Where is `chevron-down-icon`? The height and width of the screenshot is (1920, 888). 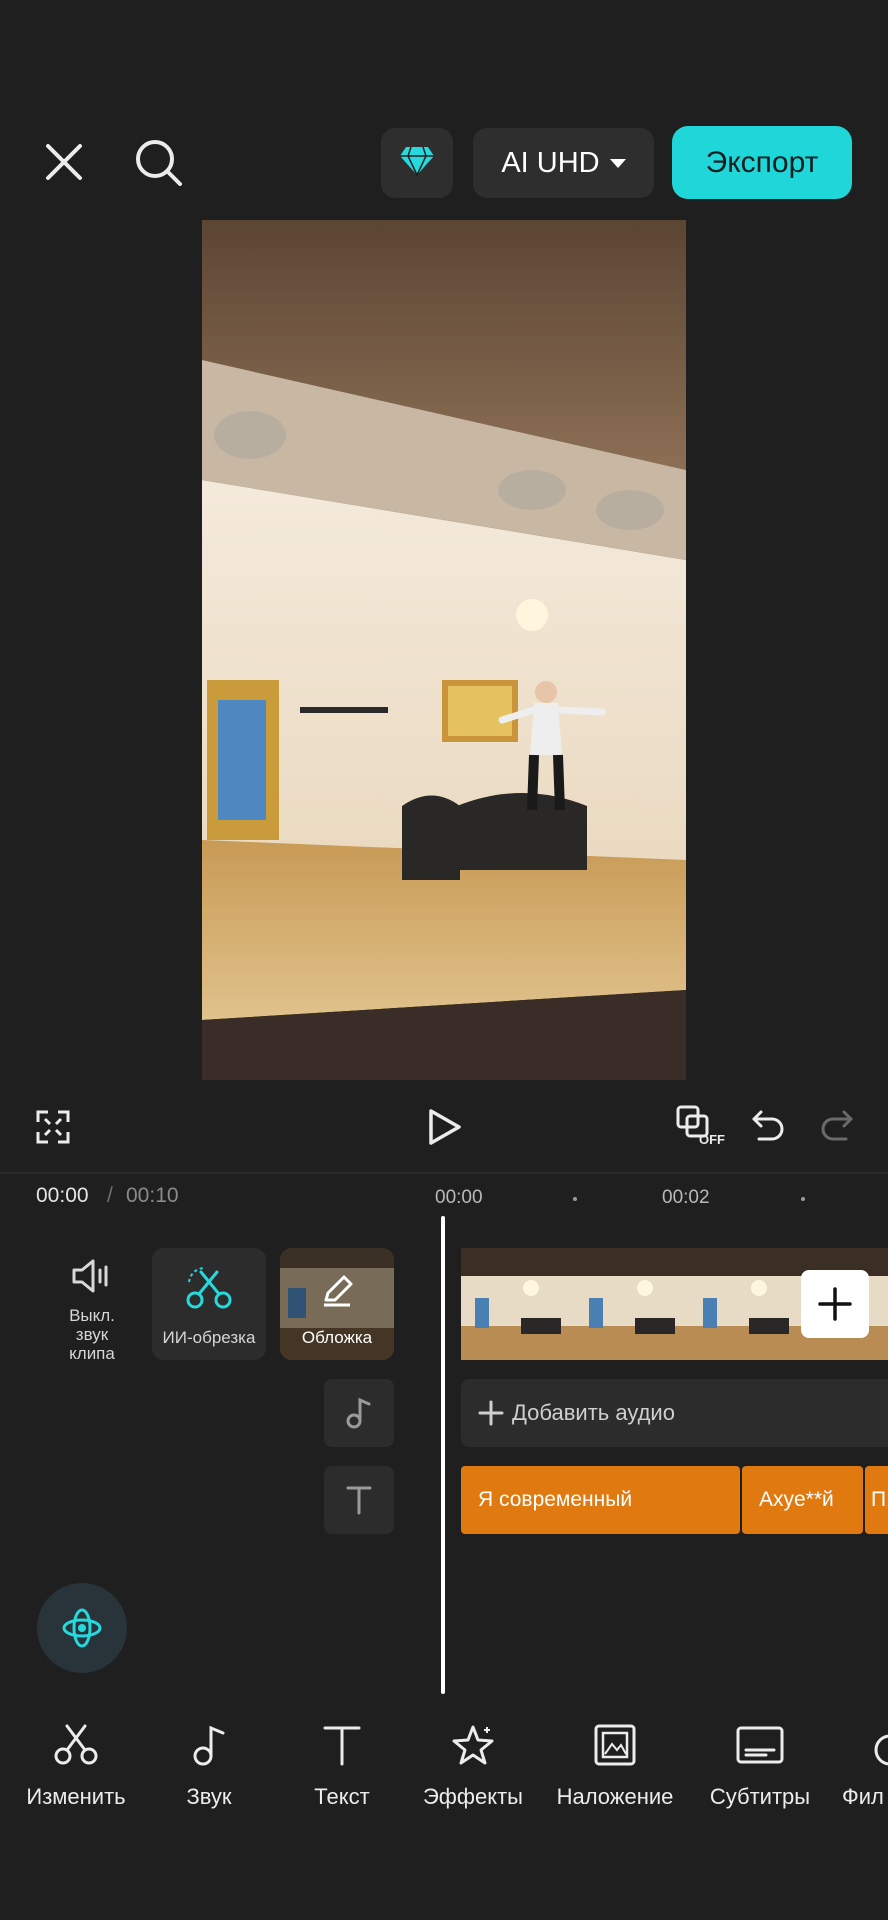
chevron-down-icon is located at coordinates (617, 163).